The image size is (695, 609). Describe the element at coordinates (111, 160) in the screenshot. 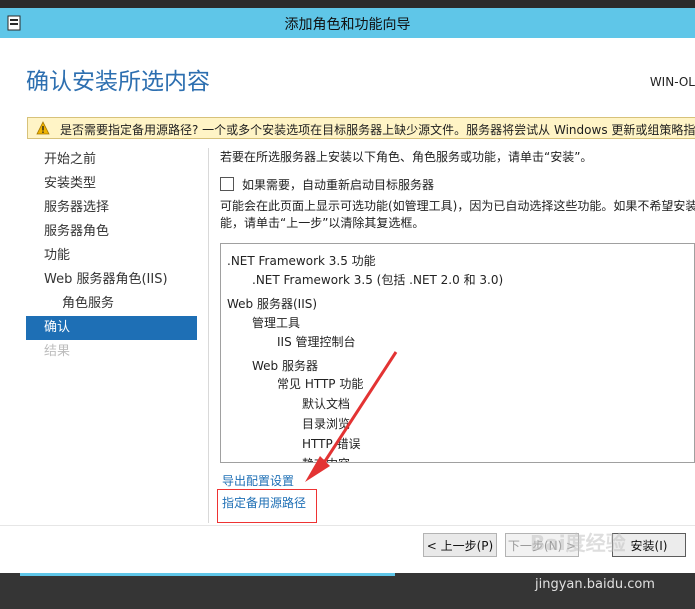

I see `nav-step-before-you-begin: 开始之前` at that location.